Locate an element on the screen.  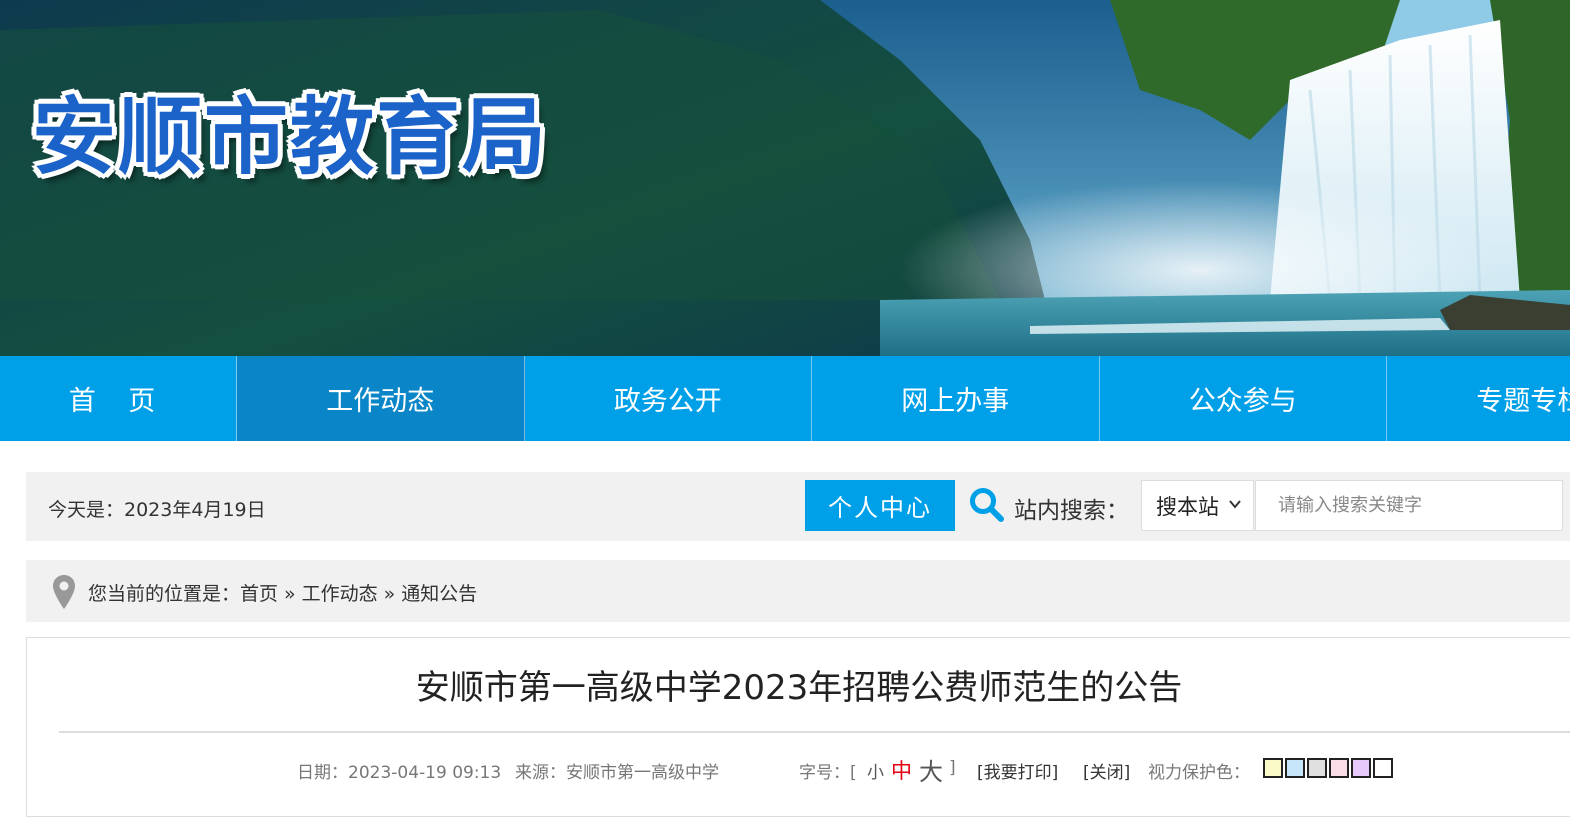
personal-center-button: 个人中心 is located at coordinates (880, 505).